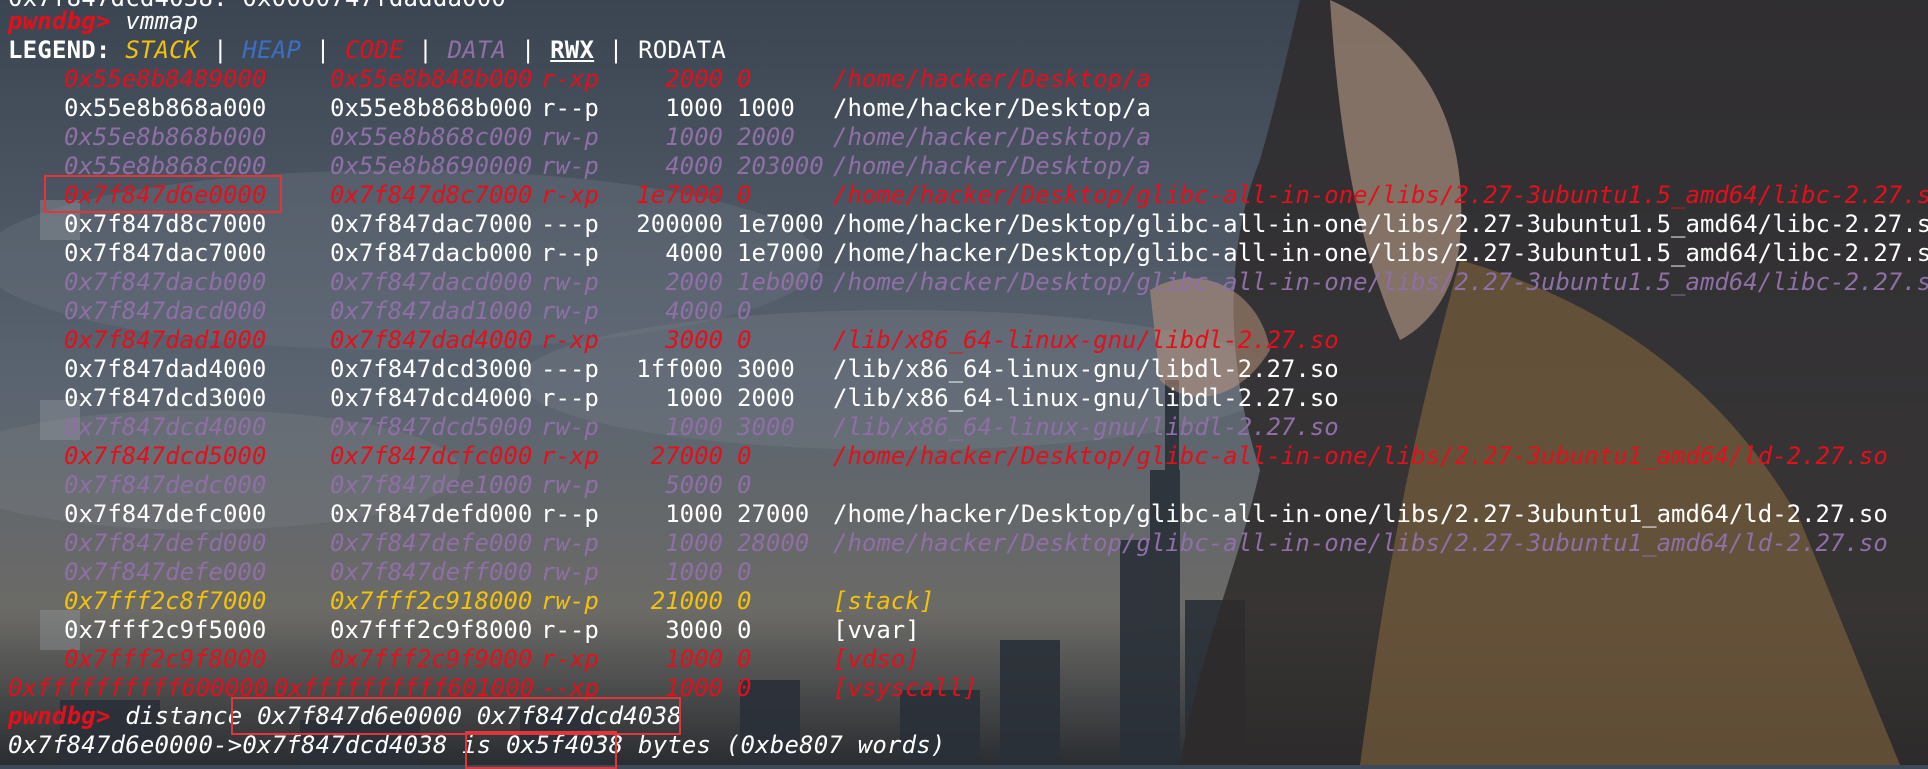  What do you see at coordinates (431, 340) in the screenshot?
I see `map-end: 0x7f847dad4000` at bounding box center [431, 340].